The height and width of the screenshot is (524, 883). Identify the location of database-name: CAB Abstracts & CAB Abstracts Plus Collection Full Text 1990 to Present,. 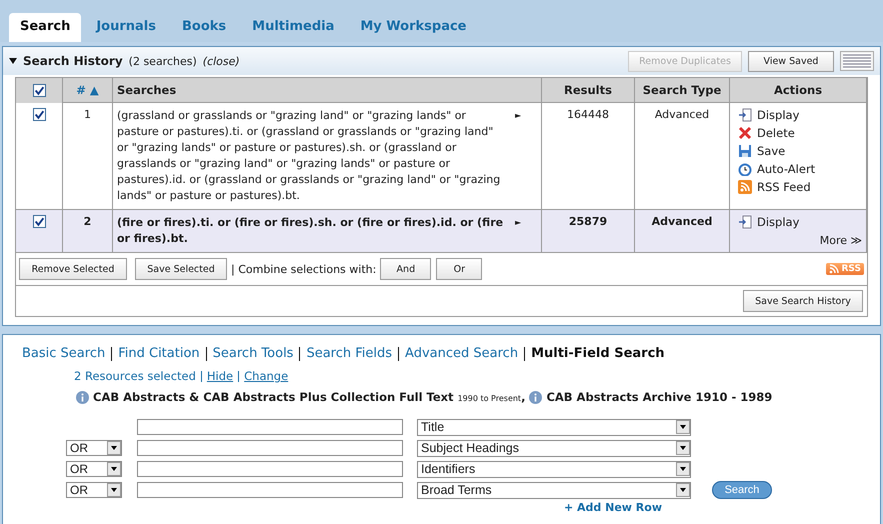
(309, 397).